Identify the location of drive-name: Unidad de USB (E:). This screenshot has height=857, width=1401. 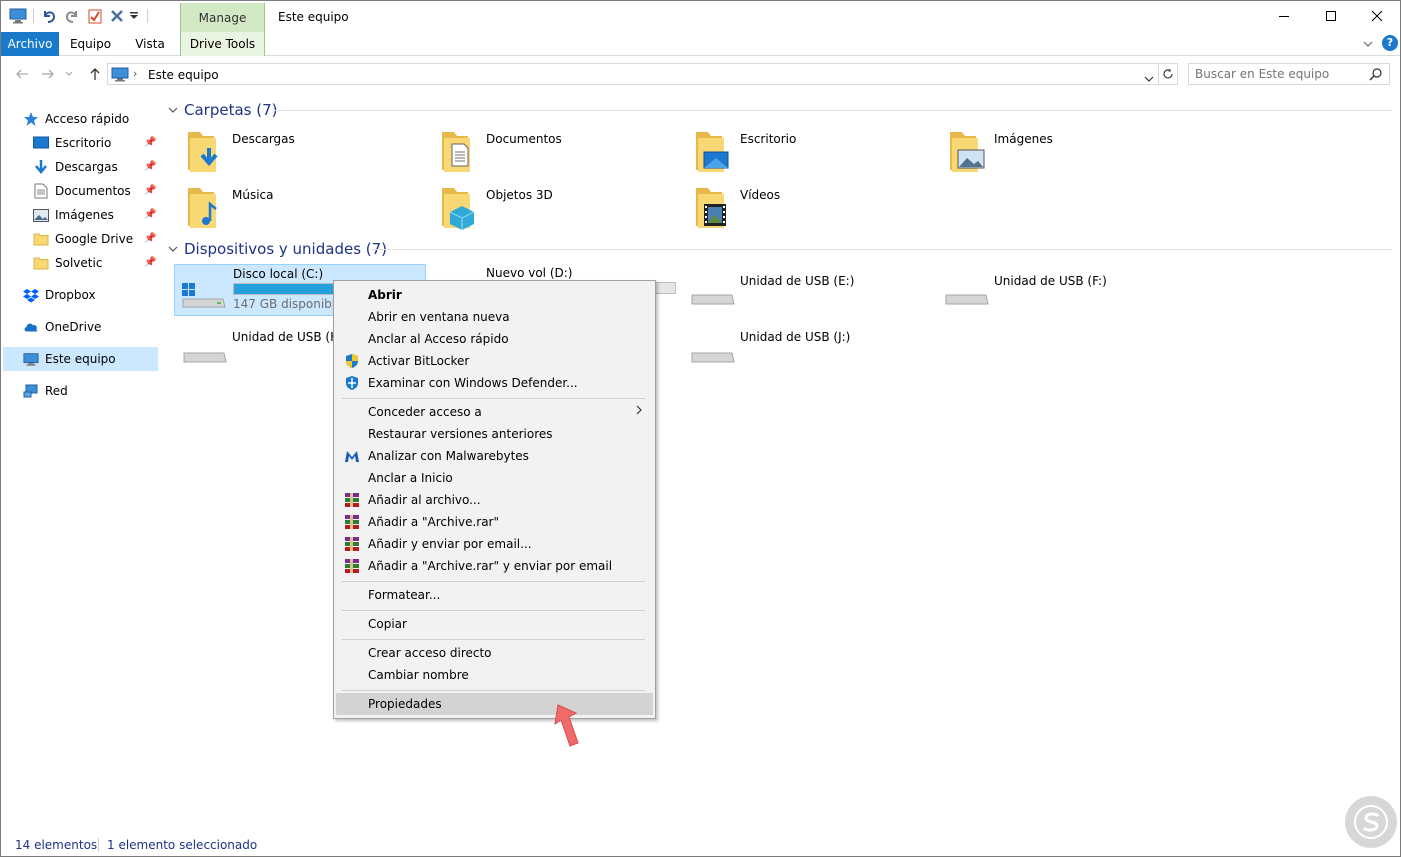
(797, 281).